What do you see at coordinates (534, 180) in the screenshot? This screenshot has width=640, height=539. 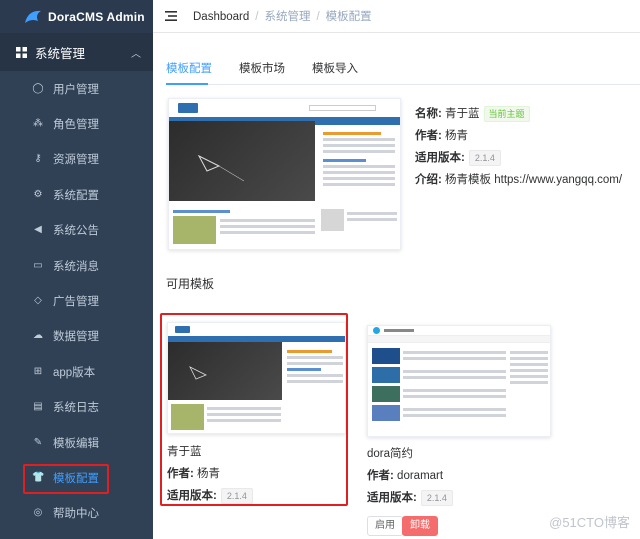 I see `theme-intro: 杨青模板 https://www.yangqq.com/` at bounding box center [534, 180].